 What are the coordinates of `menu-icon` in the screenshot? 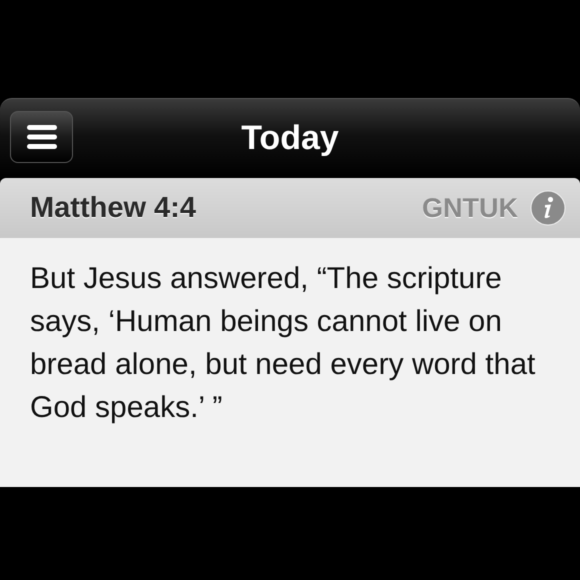 It's located at (41, 137).